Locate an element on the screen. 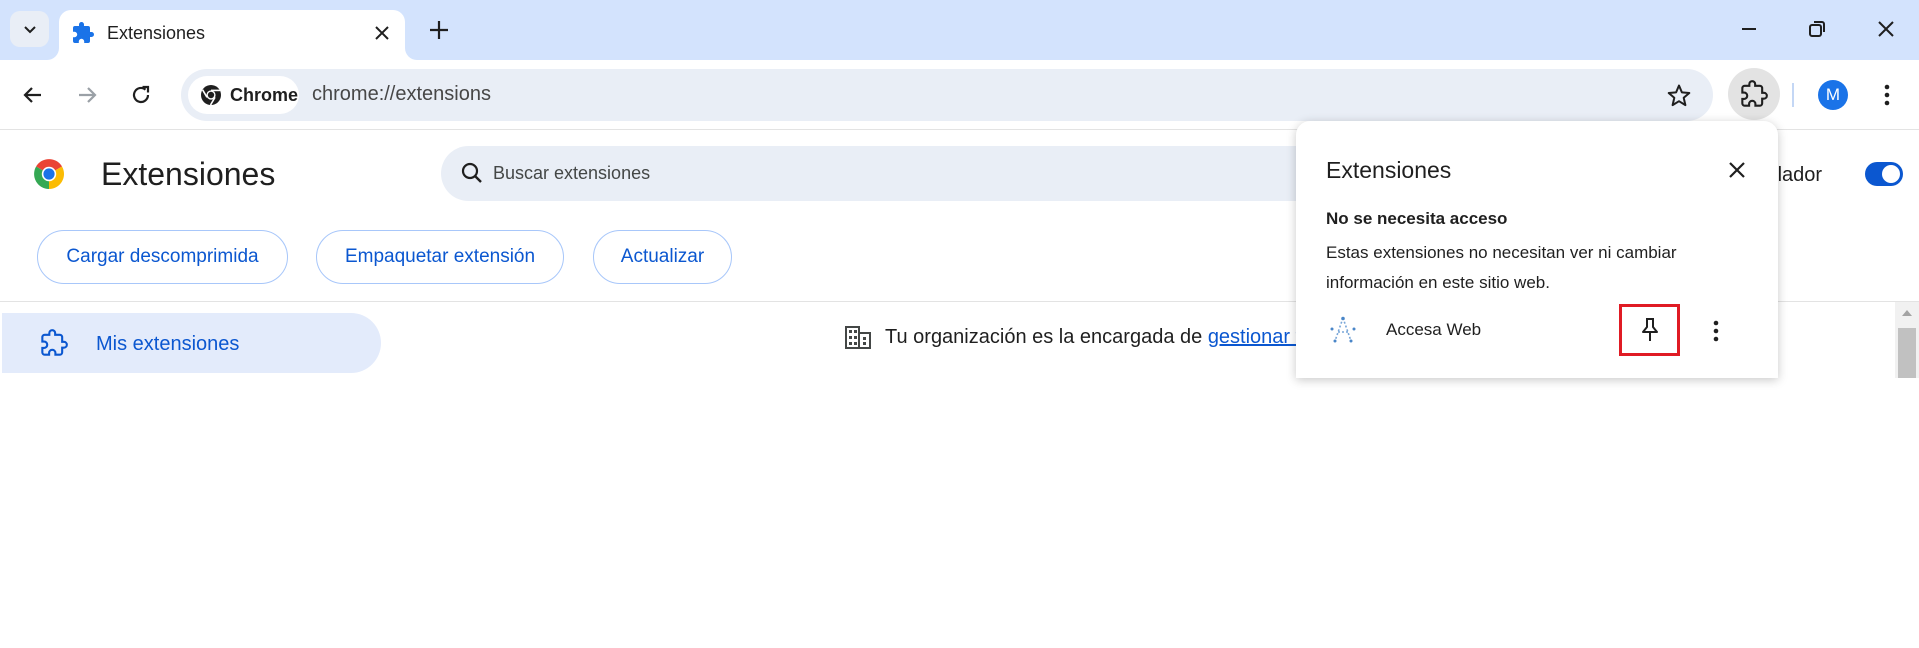  minimize-icon is located at coordinates (1749, 29).